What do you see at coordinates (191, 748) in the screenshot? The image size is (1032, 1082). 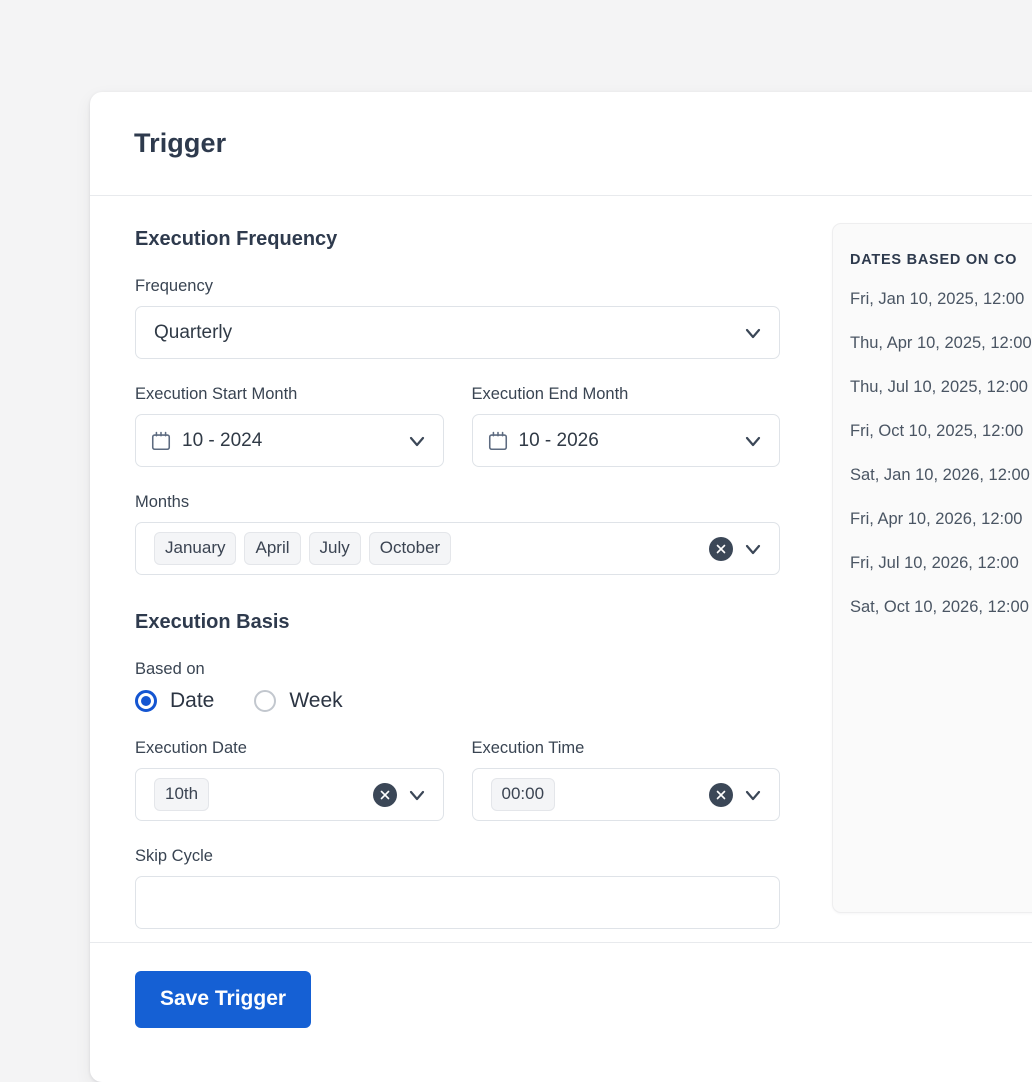 I see `execution-date-label: Execution Date` at bounding box center [191, 748].